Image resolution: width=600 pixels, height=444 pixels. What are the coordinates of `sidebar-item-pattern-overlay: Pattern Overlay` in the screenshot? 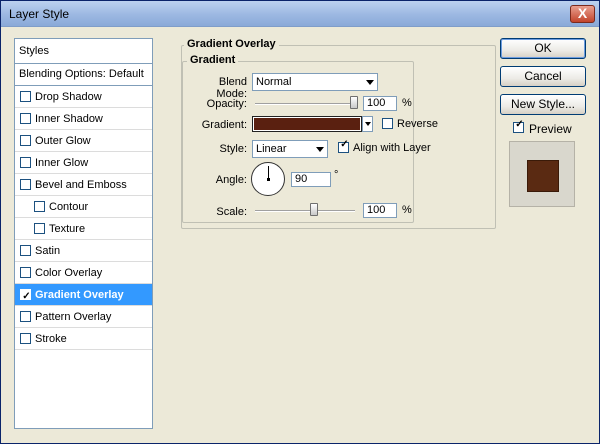 It's located at (83, 317).